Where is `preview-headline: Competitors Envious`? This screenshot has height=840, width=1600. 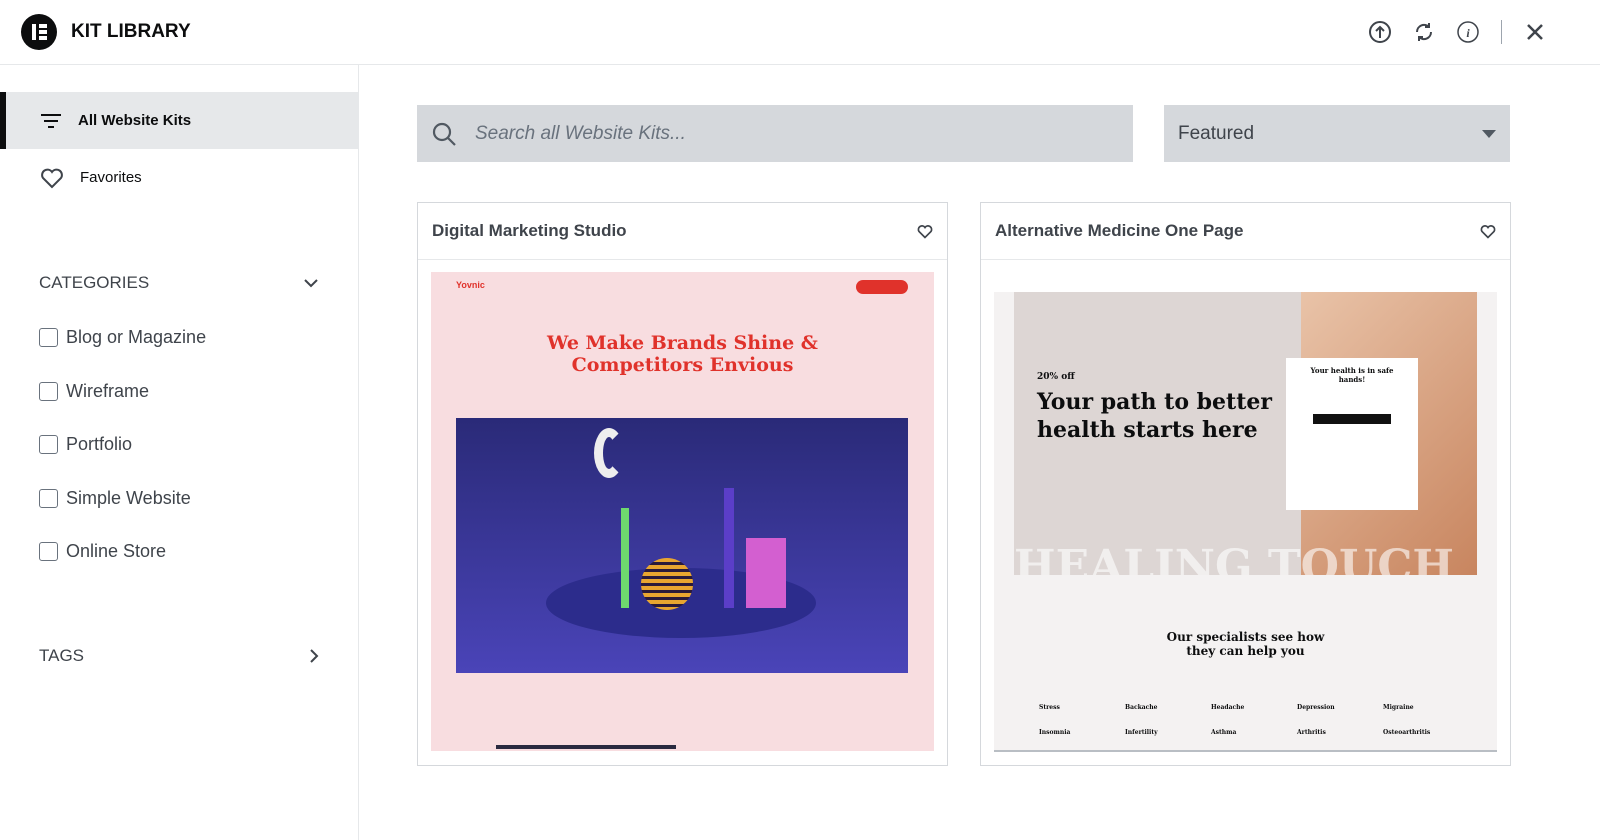 preview-headline: Competitors Envious is located at coordinates (682, 365).